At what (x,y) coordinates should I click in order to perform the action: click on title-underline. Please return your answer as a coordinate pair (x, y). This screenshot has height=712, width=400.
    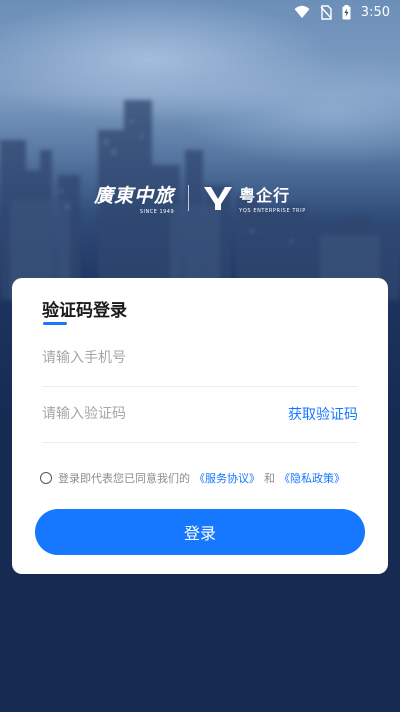
    Looking at the image, I should click on (55, 323).